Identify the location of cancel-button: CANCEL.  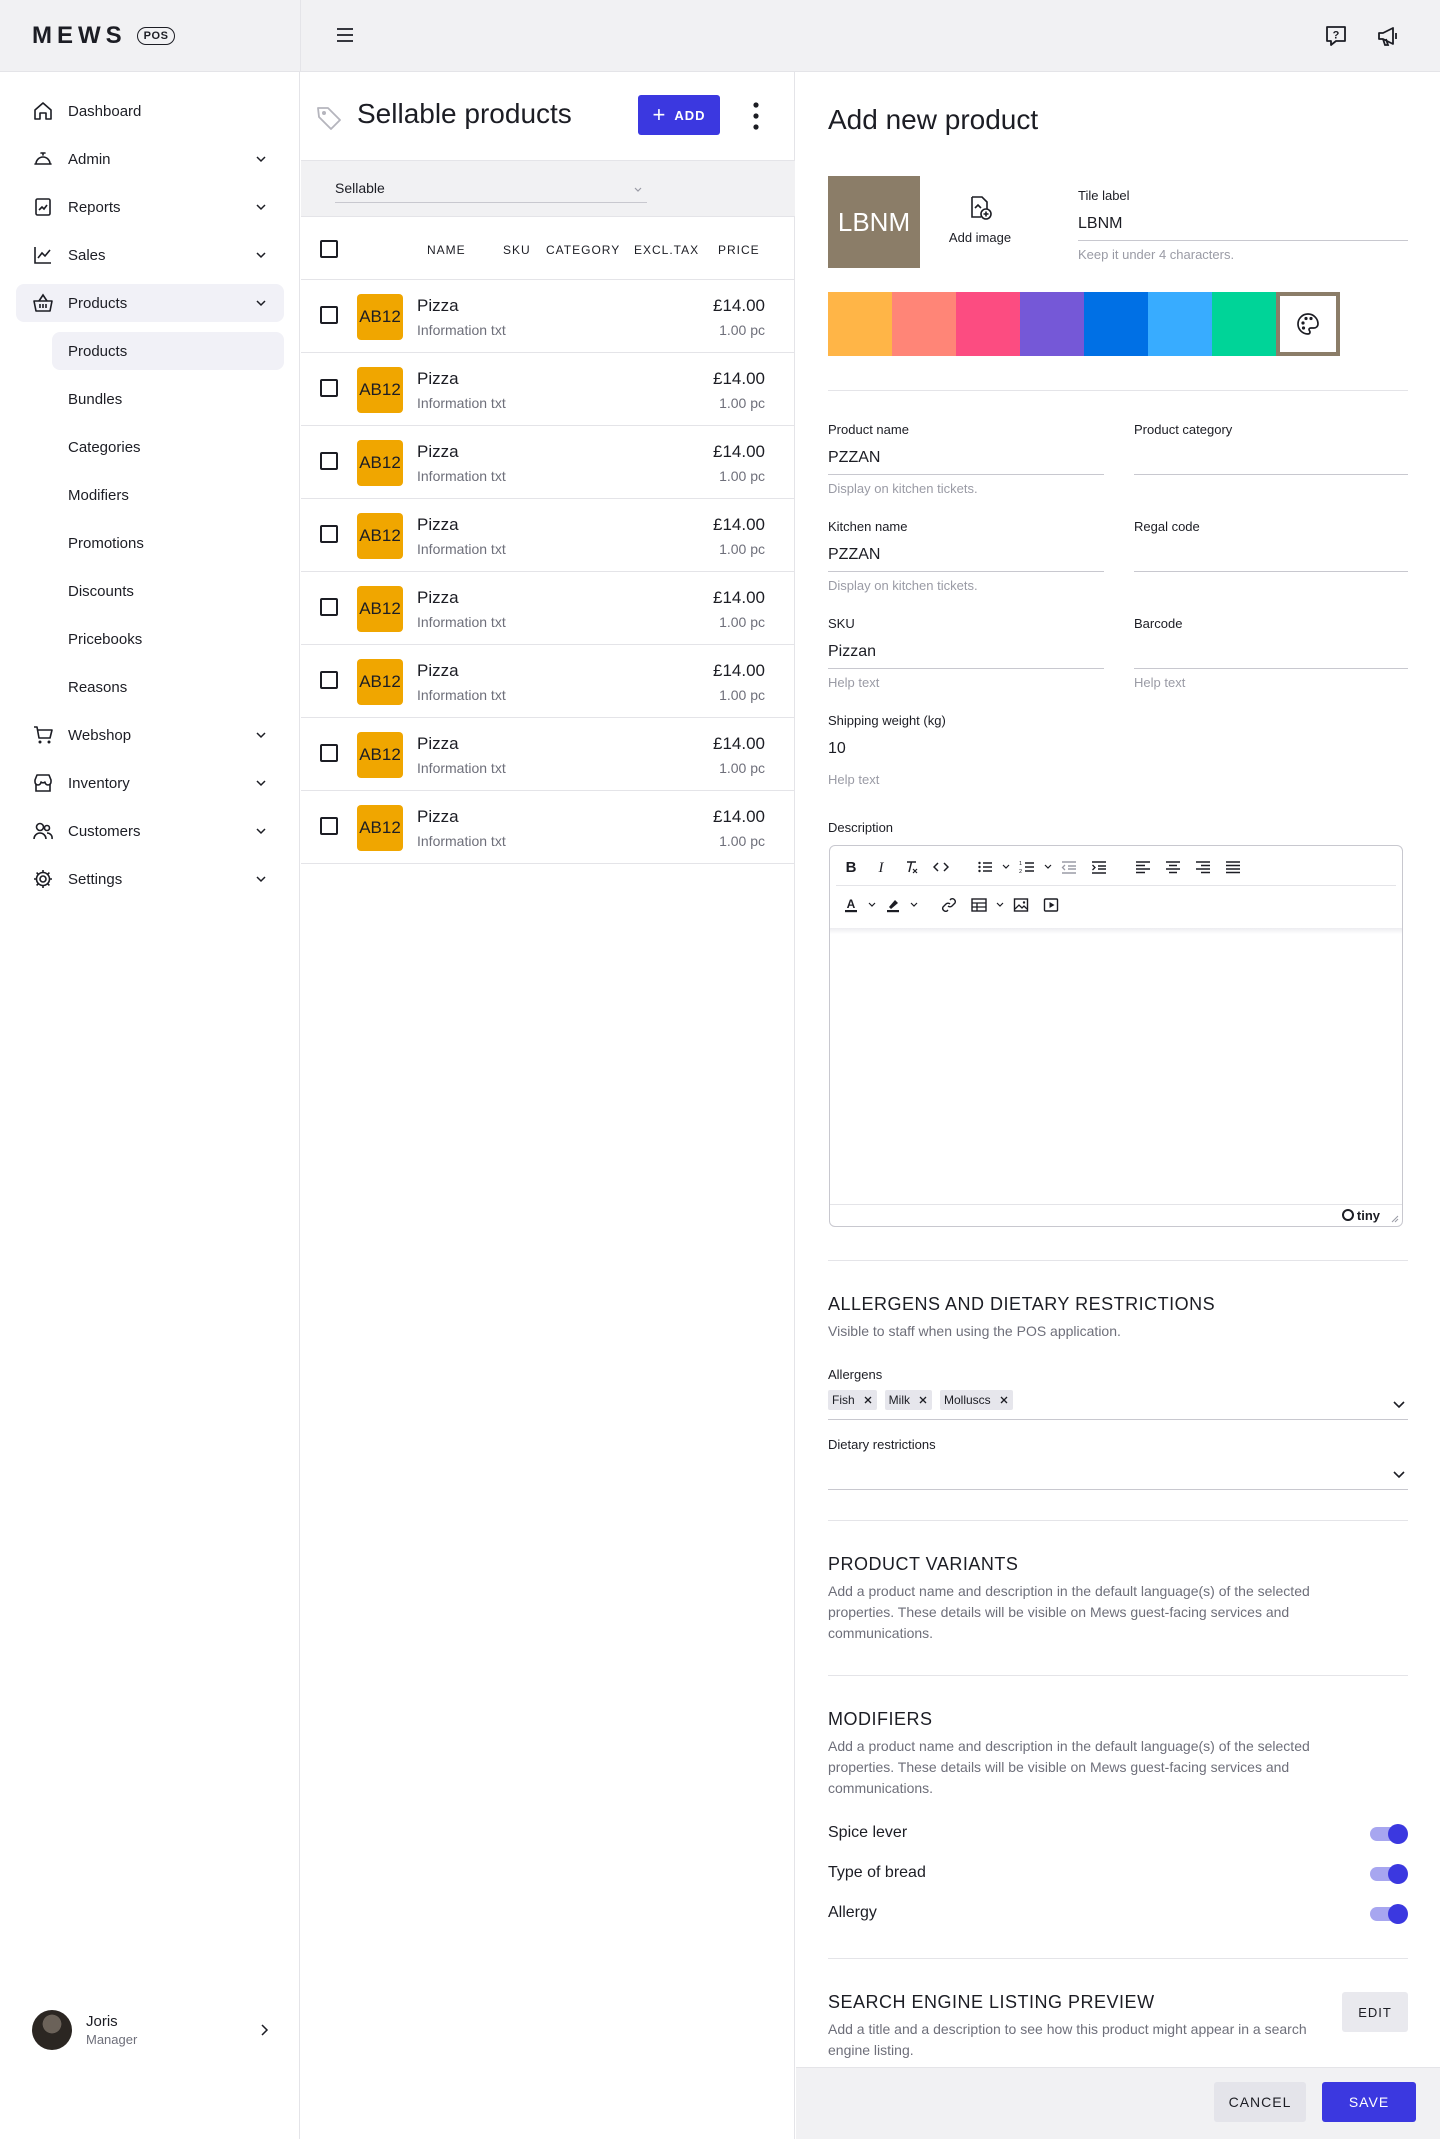
(1260, 2102).